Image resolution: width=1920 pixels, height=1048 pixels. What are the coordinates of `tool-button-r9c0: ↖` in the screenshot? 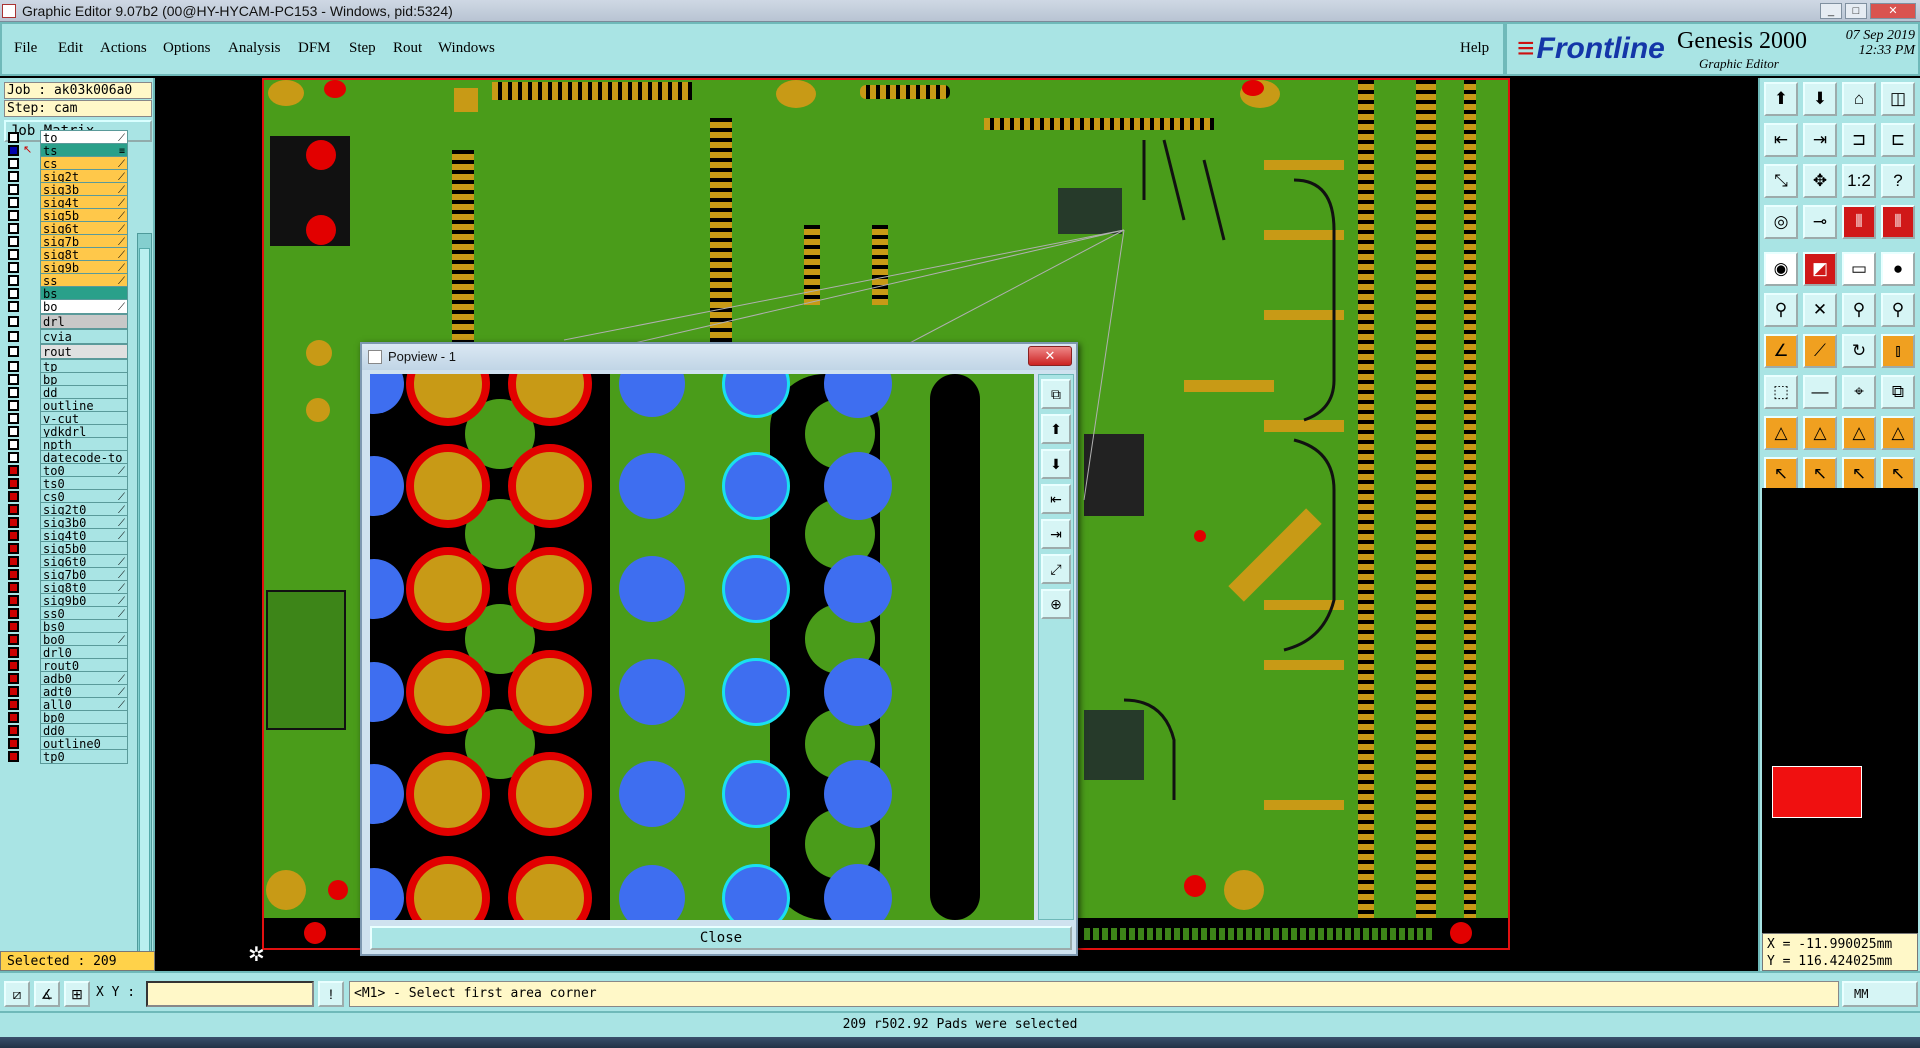 It's located at (1781, 474).